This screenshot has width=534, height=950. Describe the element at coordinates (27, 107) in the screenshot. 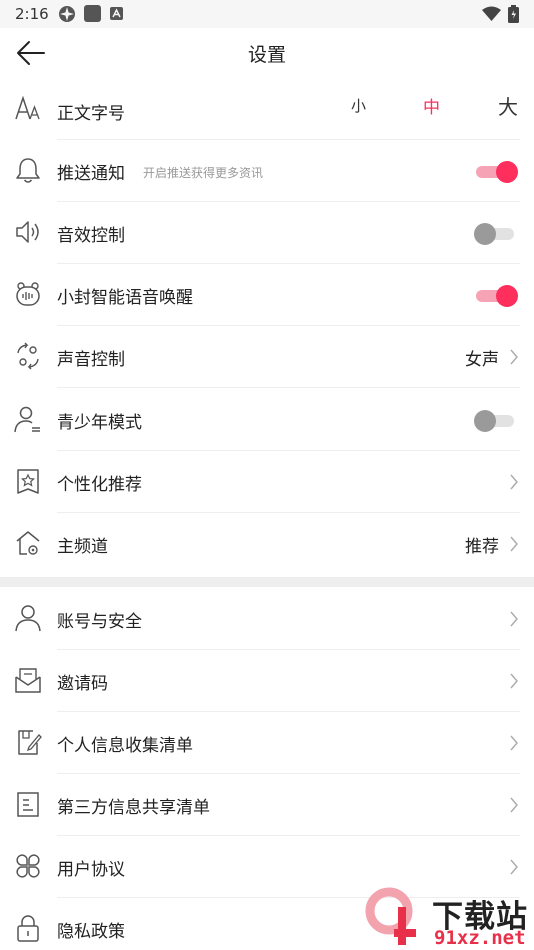

I see `font-size-icon` at that location.